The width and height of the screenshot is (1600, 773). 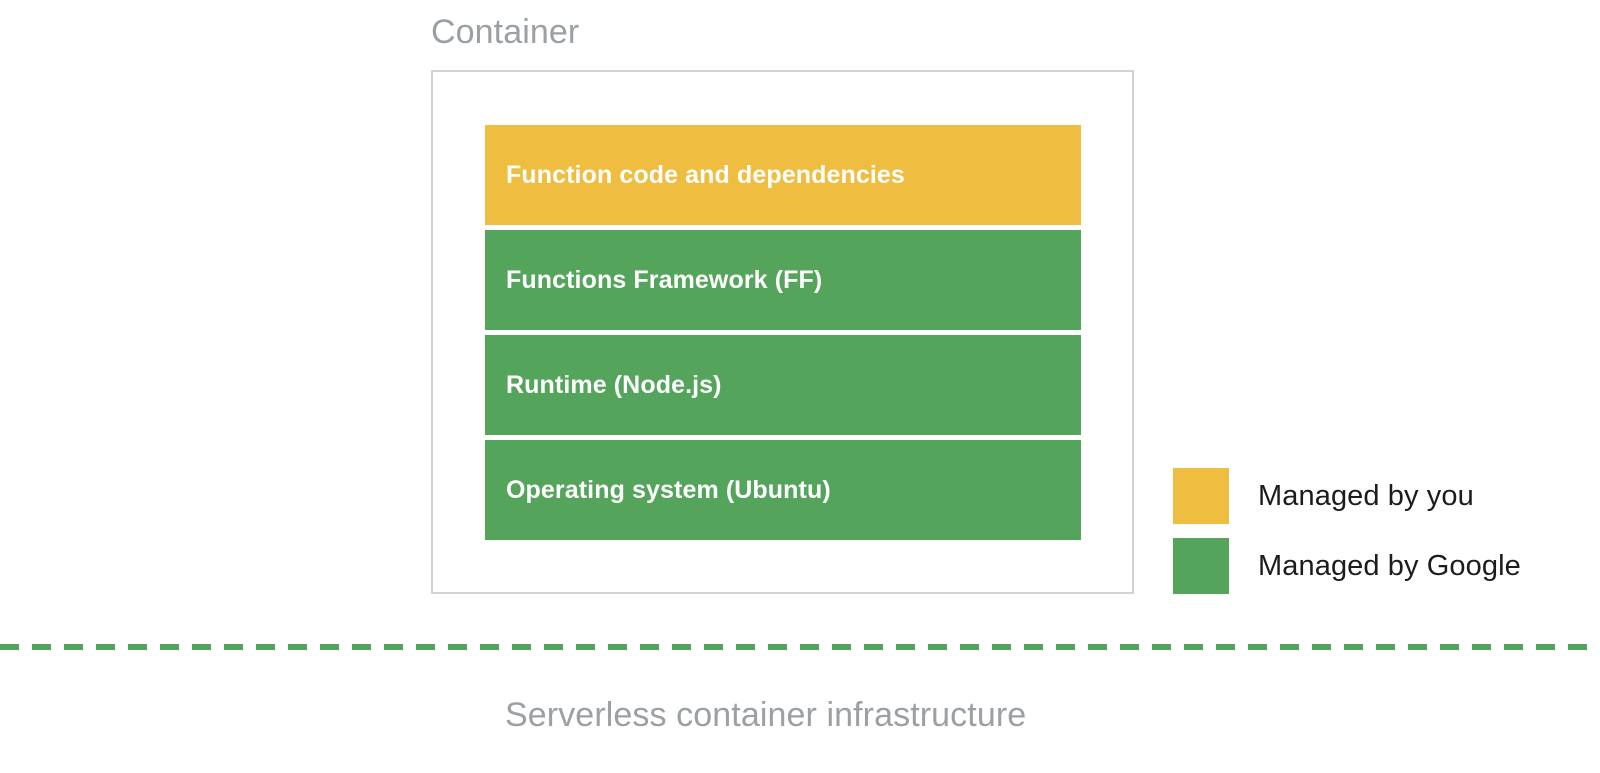 What do you see at coordinates (766, 715) in the screenshot?
I see `infrastructure-caption: Serverless container infrastructure` at bounding box center [766, 715].